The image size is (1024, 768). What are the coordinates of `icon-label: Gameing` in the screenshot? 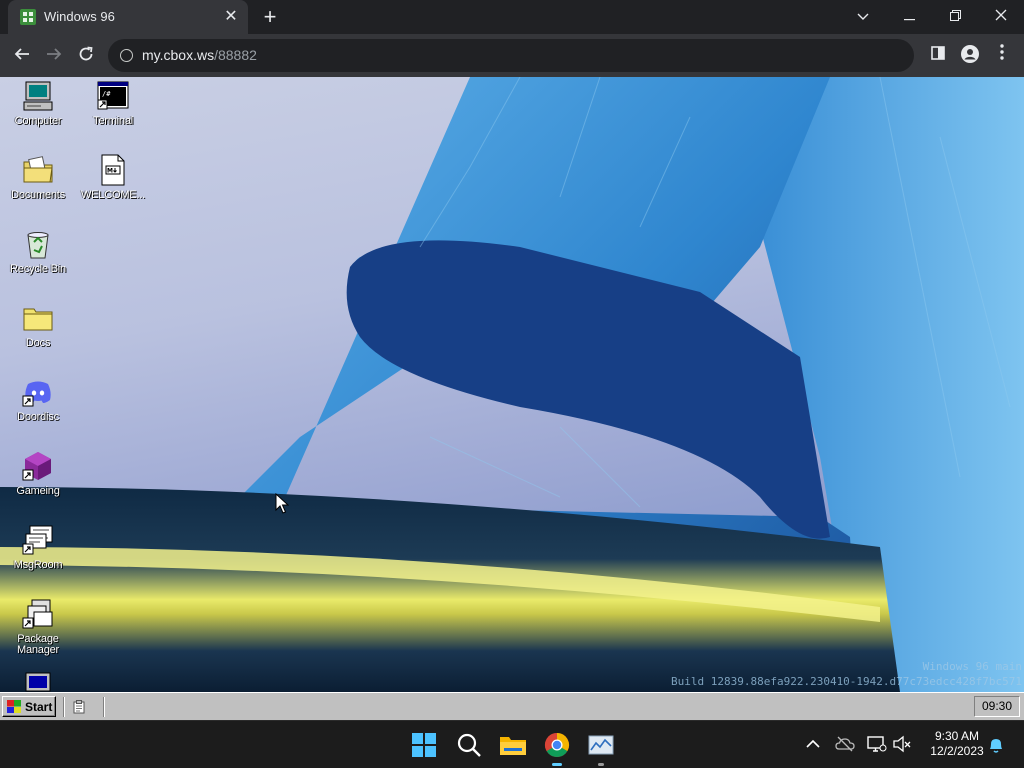 It's located at (38, 491).